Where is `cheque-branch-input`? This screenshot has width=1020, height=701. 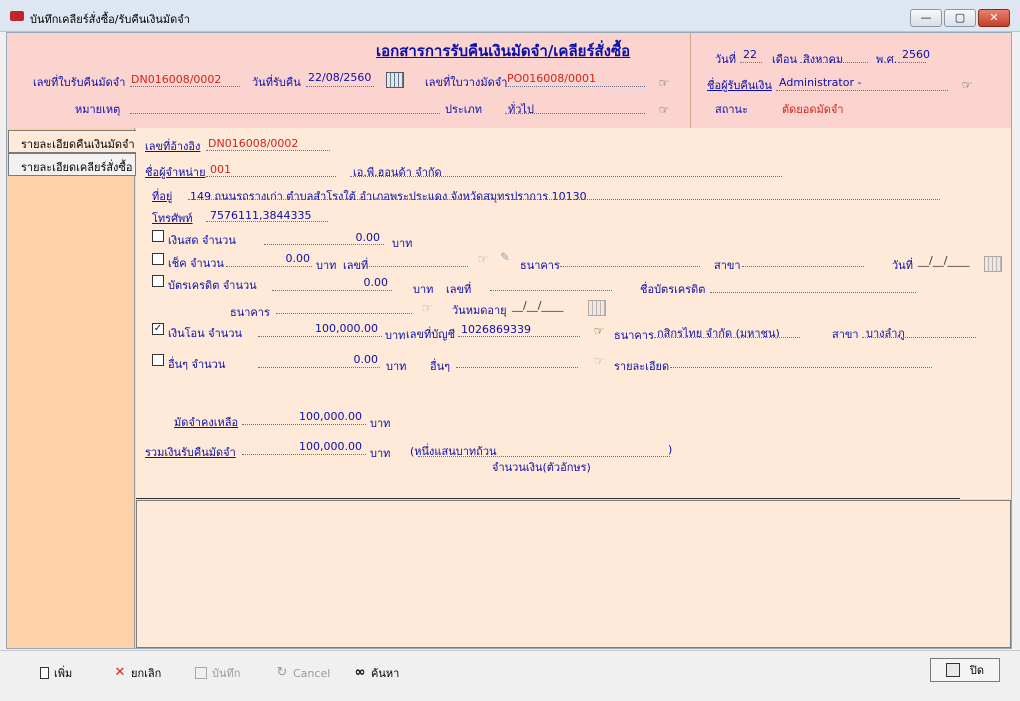 cheque-branch-input is located at coordinates (803, 266).